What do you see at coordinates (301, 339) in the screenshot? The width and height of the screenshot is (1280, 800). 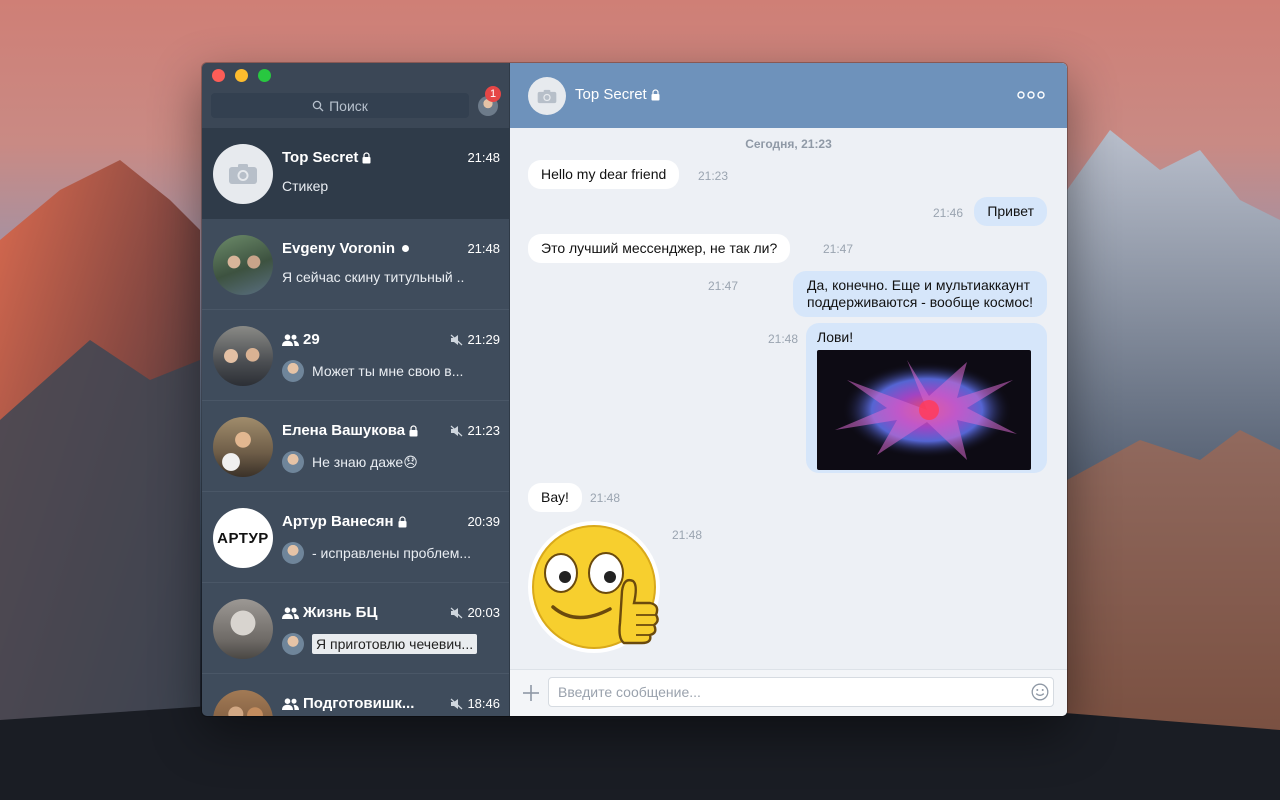 I see `chat-name: 29` at bounding box center [301, 339].